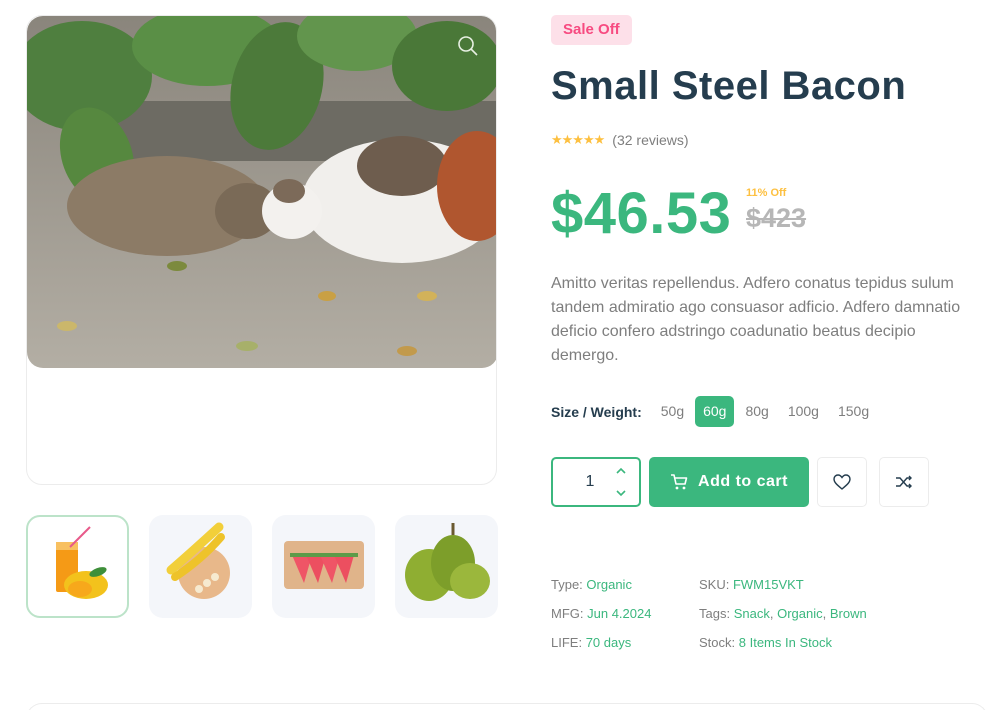 Image resolution: width=1004 pixels, height=710 pixels. I want to click on tabs-panel-edge, so click(507, 706).